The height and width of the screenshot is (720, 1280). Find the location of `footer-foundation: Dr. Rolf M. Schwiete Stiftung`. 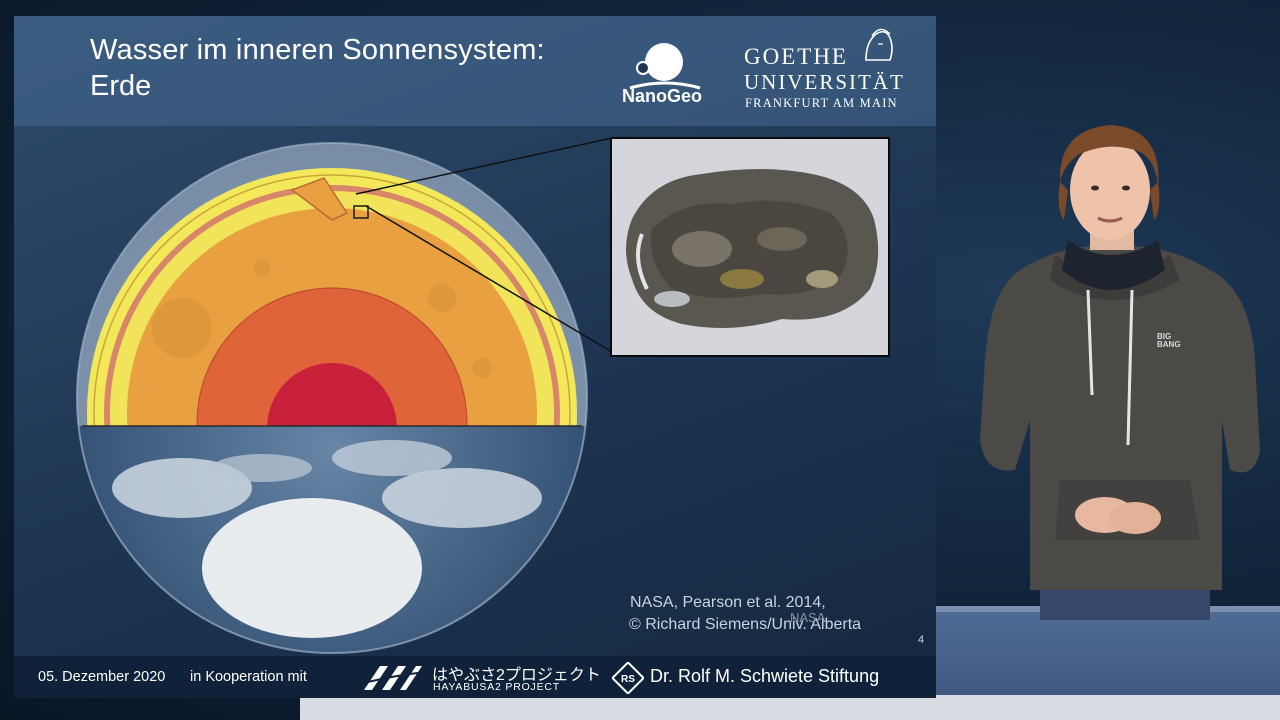

footer-foundation: Dr. Rolf M. Schwiete Stiftung is located at coordinates (765, 676).